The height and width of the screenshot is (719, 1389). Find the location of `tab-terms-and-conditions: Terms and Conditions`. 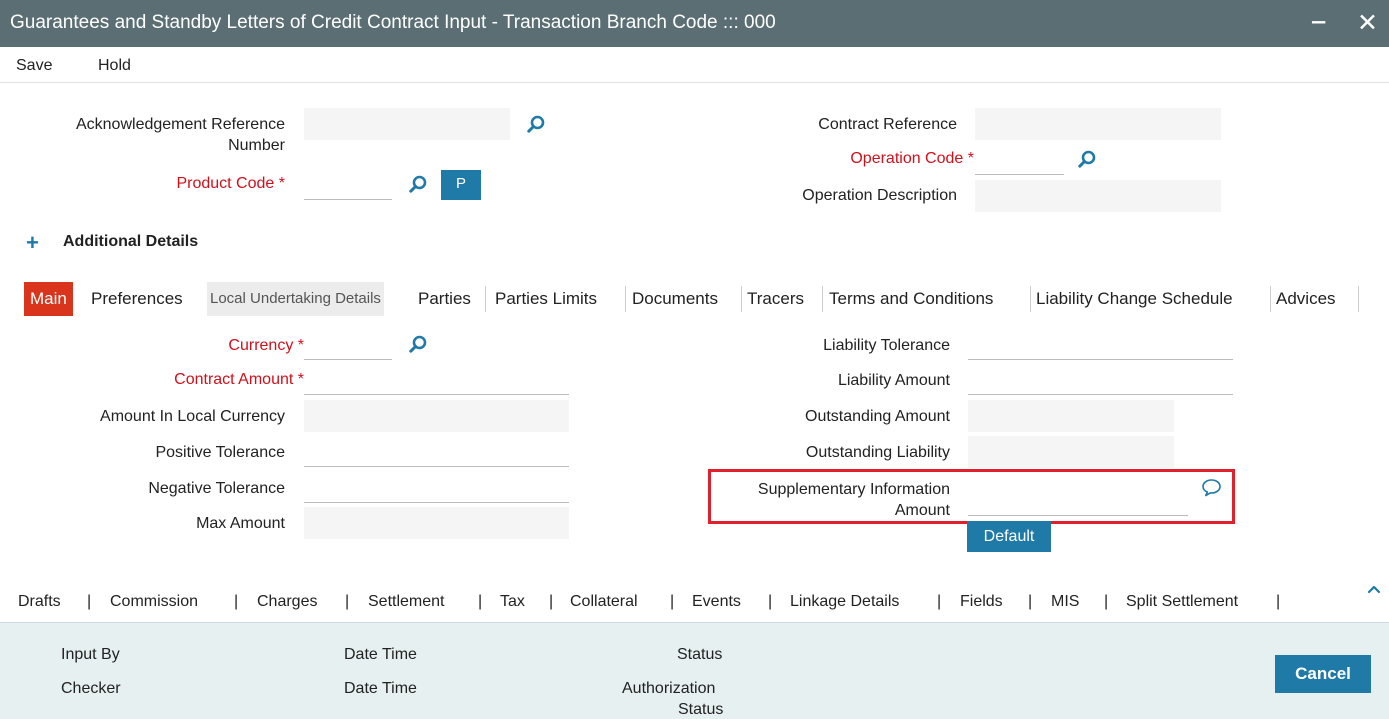

tab-terms-and-conditions: Terms and Conditions is located at coordinates (909, 299).